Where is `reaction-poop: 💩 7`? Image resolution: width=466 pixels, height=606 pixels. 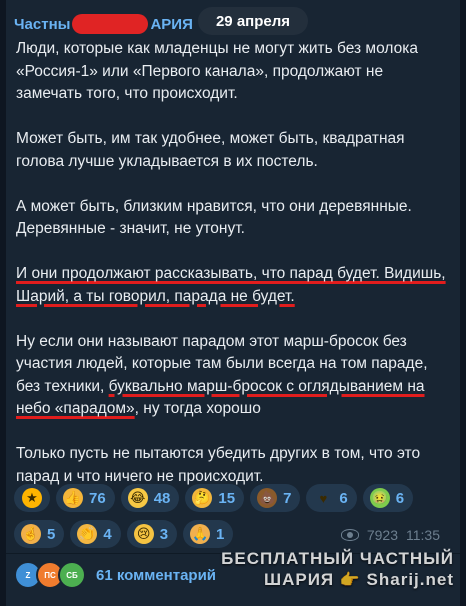 reaction-poop: 💩 7 is located at coordinates (275, 498).